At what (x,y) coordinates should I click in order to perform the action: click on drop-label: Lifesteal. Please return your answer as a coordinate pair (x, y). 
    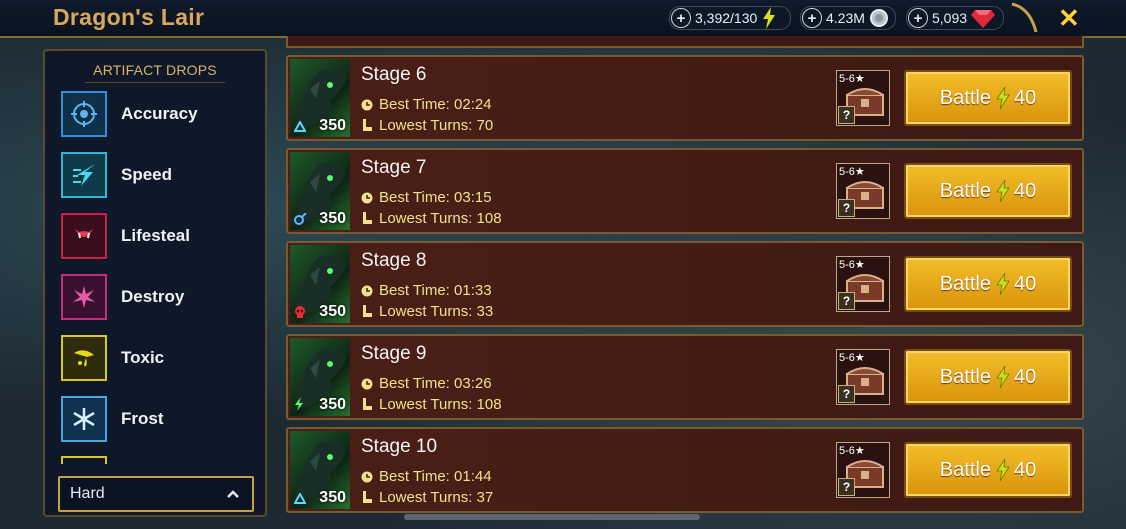
    Looking at the image, I should click on (155, 235).